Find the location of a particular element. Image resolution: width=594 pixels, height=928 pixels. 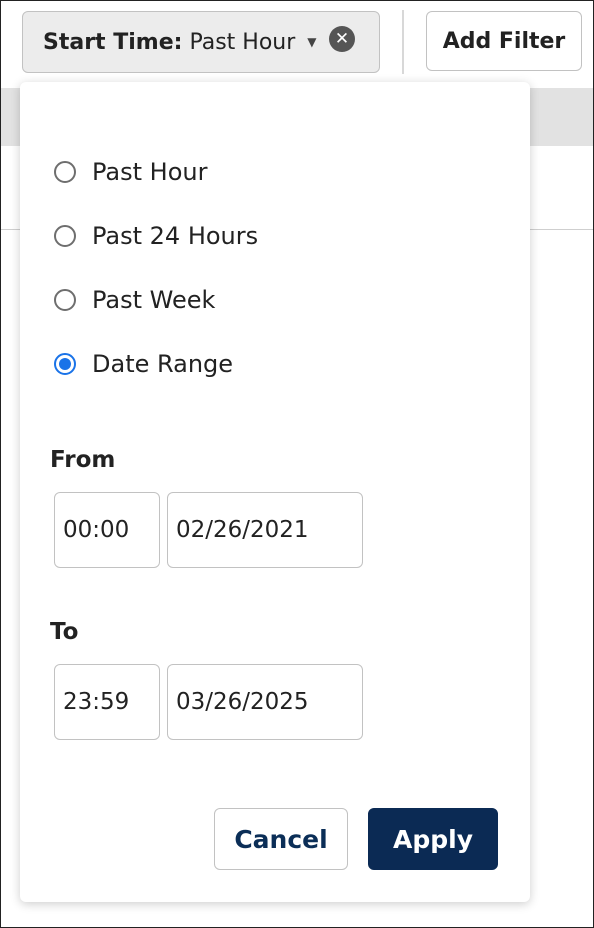

filter-label: Start Time: is located at coordinates (113, 42).